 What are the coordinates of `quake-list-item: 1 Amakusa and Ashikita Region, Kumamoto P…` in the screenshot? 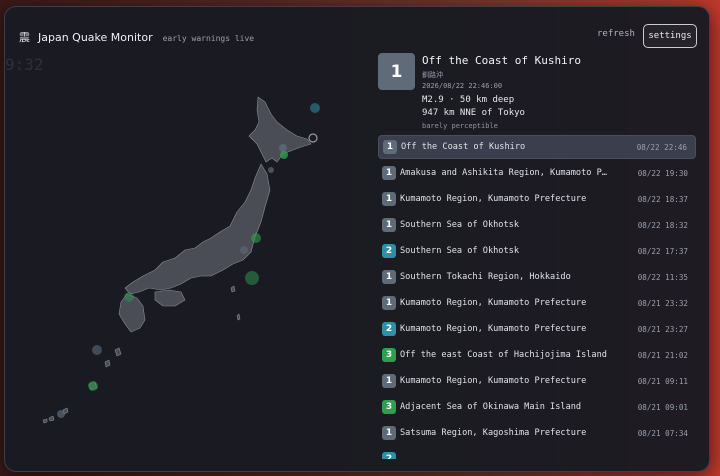 It's located at (537, 173).